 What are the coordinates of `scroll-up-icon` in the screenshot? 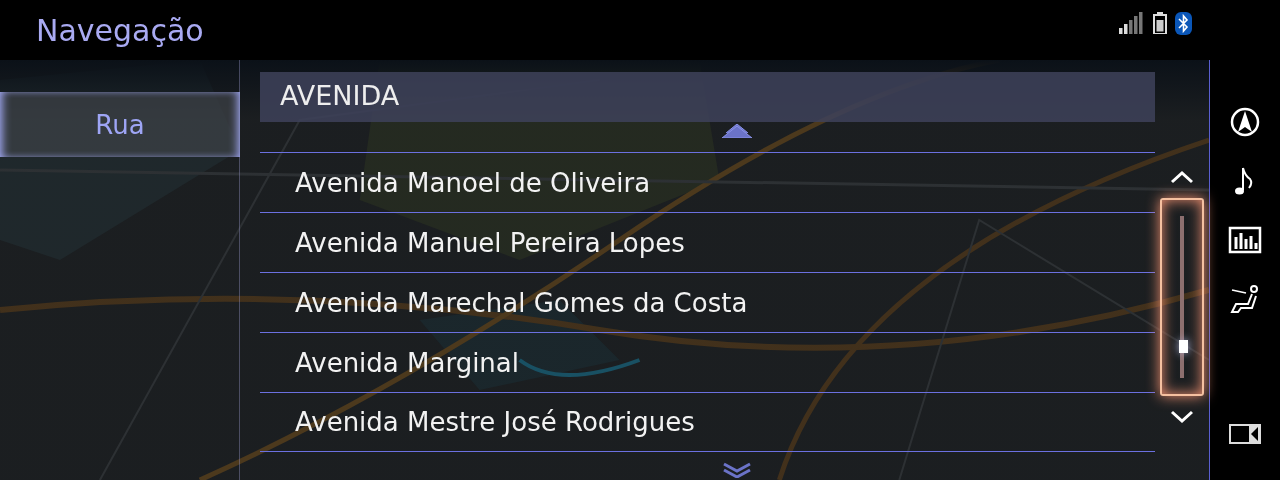 It's located at (1182, 177).